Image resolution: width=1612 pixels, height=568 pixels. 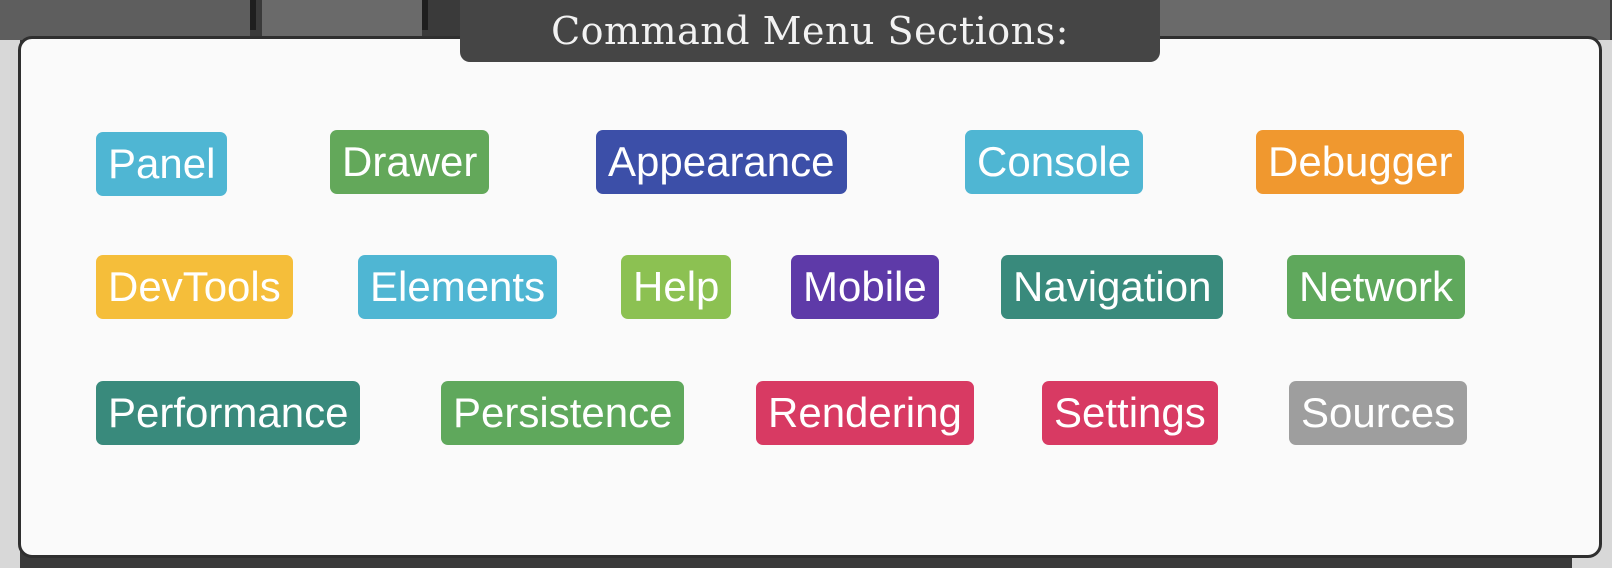 What do you see at coordinates (1370, 20) in the screenshot?
I see `background-toolbar-right` at bounding box center [1370, 20].